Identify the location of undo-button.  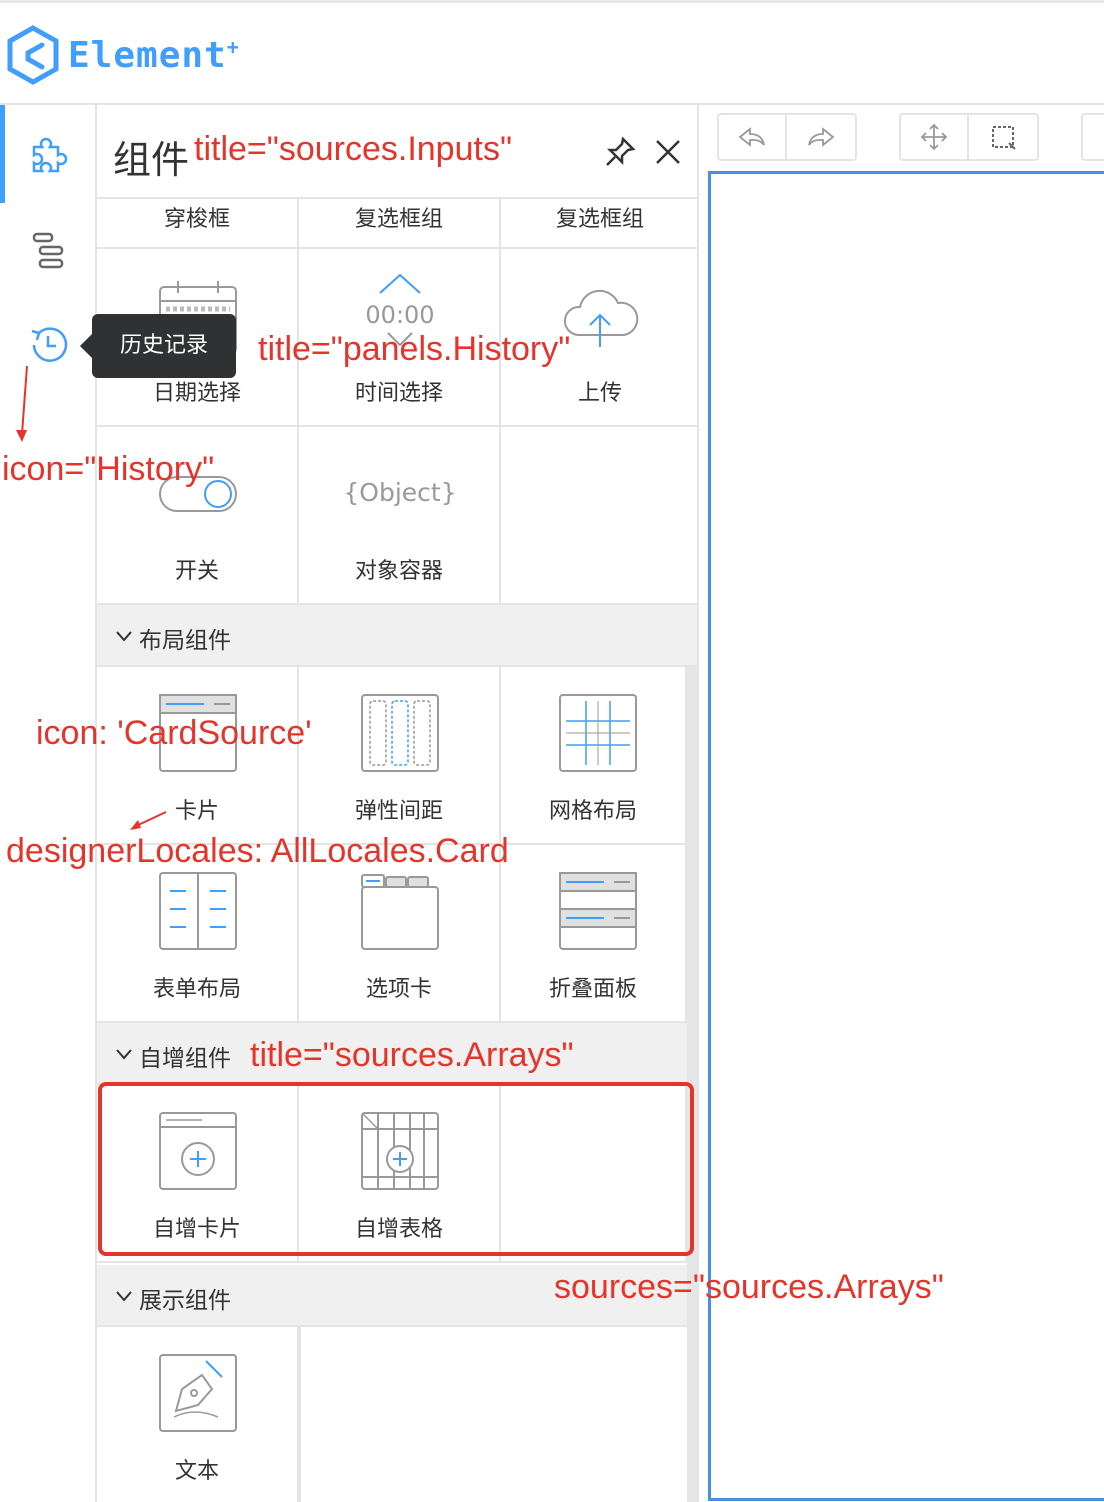
(753, 137).